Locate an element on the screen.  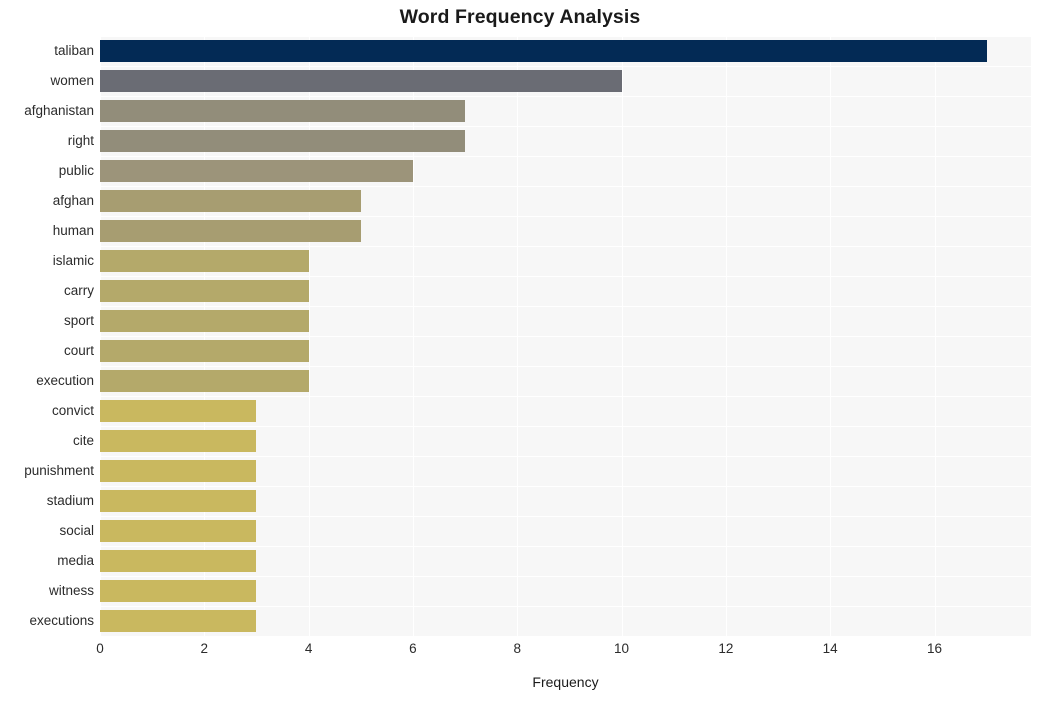
y-tick-label-taliban: taliban is located at coordinates (74, 50).